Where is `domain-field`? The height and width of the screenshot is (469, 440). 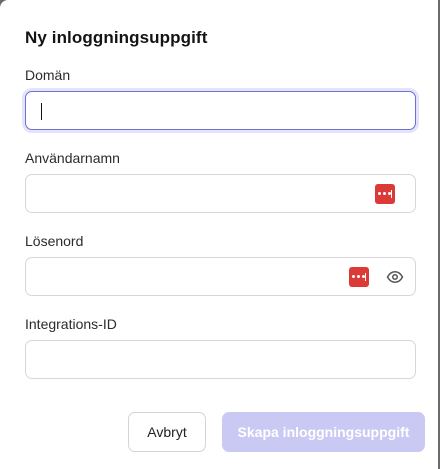 domain-field is located at coordinates (220, 110).